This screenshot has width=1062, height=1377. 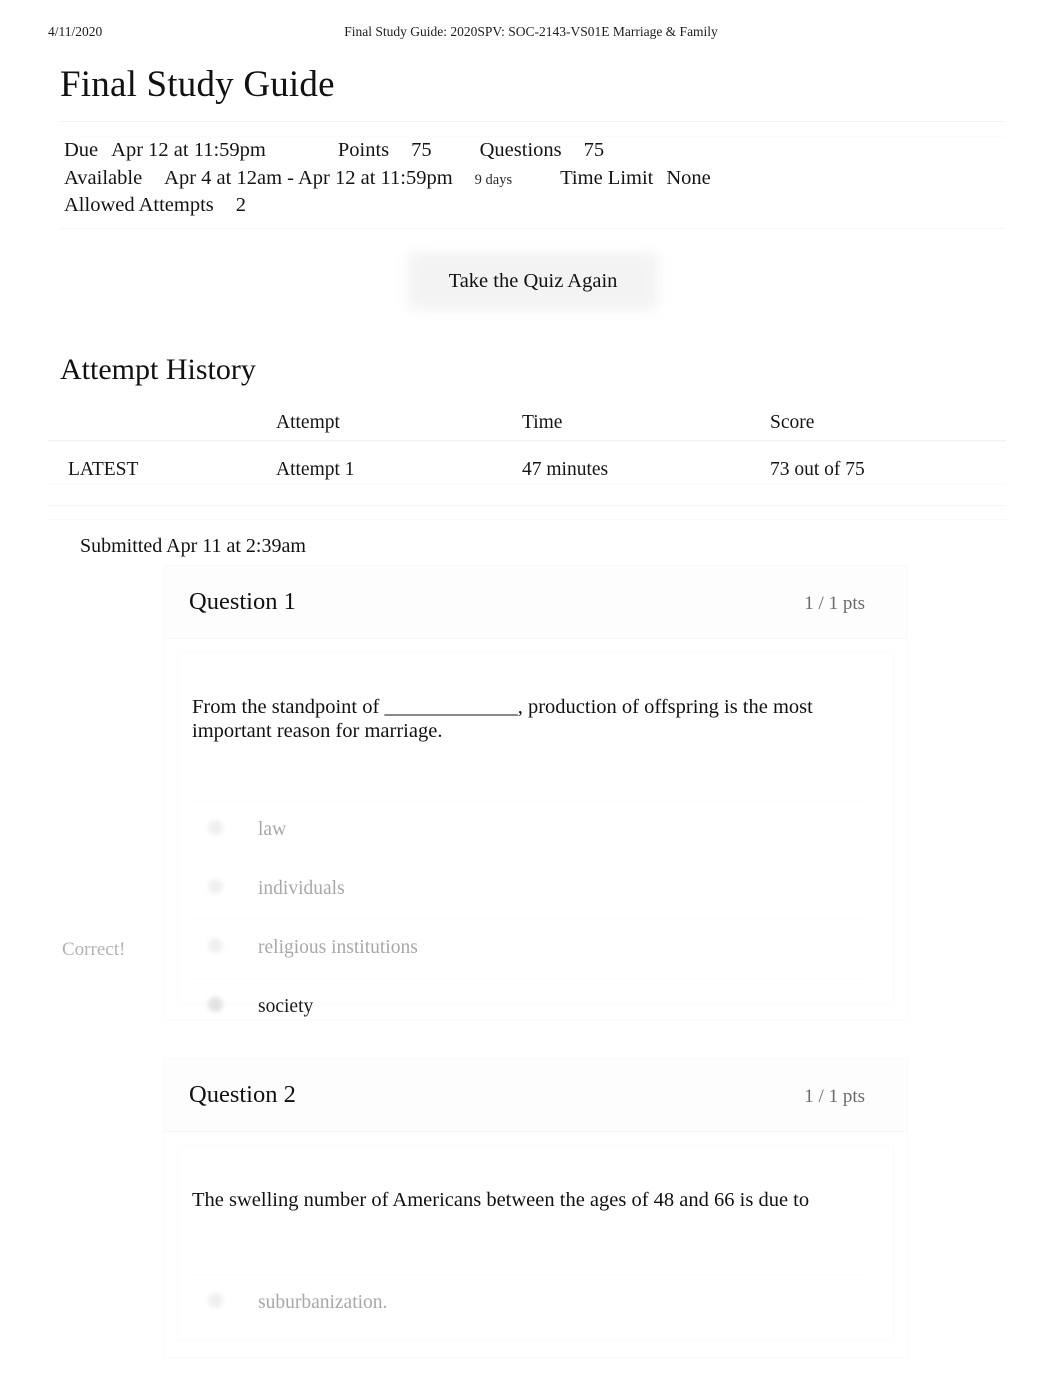 I want to click on answer-option-selected: society, so click(x=528, y=1007).